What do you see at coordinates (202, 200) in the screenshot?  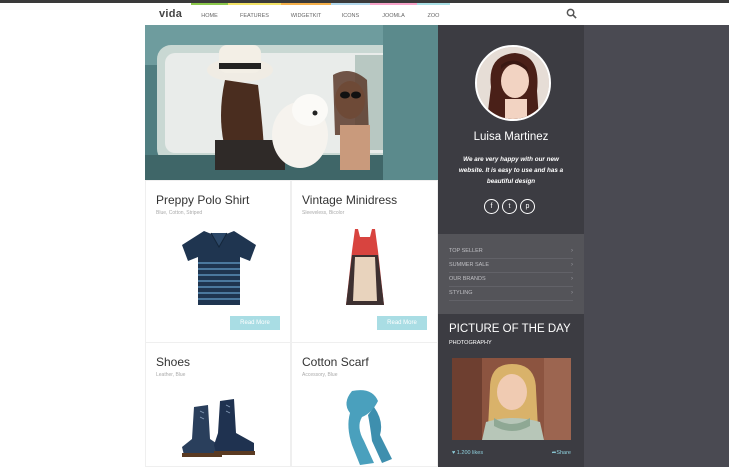 I see `product-title: Preppy Polo Shirt` at bounding box center [202, 200].